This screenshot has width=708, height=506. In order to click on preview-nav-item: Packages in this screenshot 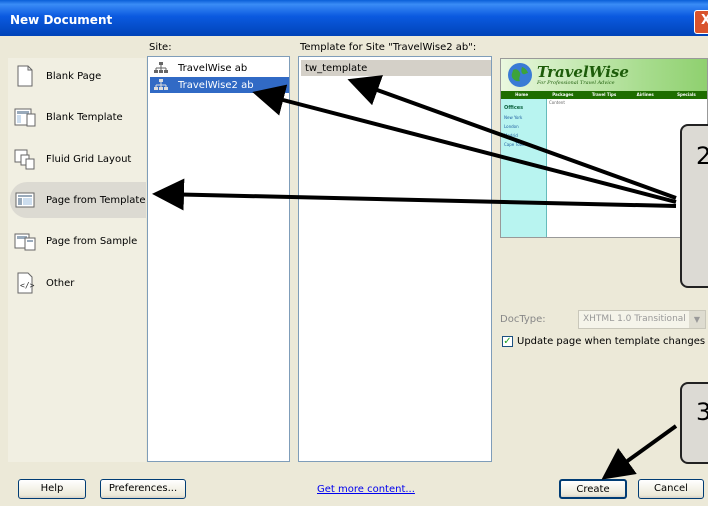, I will do `click(563, 94)`.